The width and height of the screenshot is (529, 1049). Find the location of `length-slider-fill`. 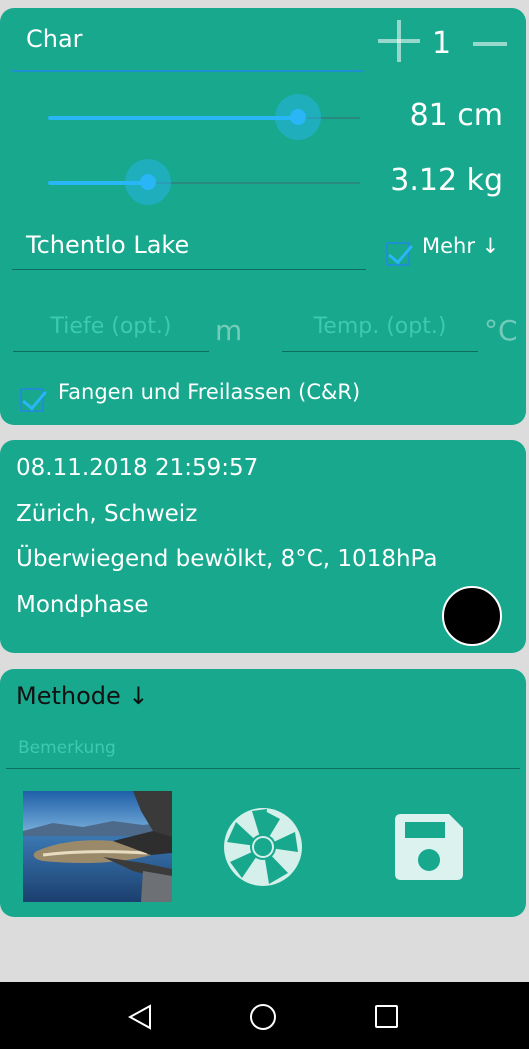

length-slider-fill is located at coordinates (173, 118).